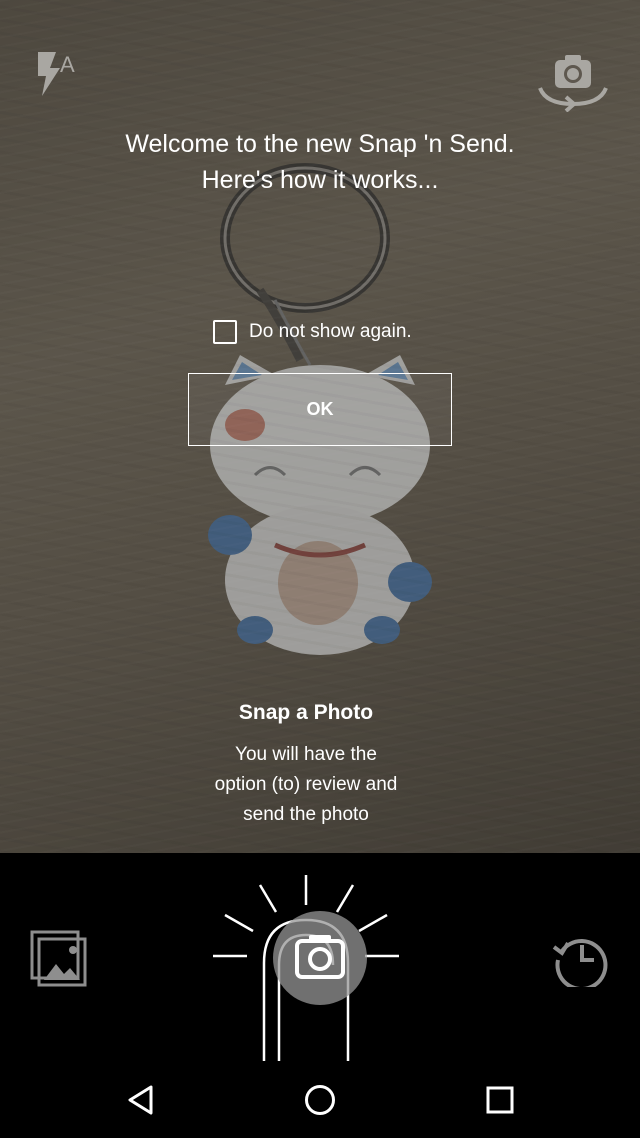 This screenshot has height=1138, width=640. What do you see at coordinates (330, 331) in the screenshot?
I see `do-not-show-again-label: Do not show again.` at bounding box center [330, 331].